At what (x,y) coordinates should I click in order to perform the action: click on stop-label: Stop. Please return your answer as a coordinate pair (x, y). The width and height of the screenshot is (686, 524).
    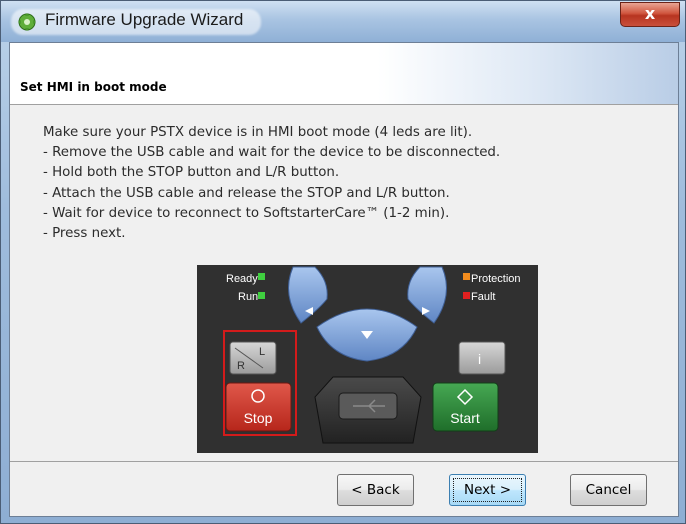
    Looking at the image, I should click on (258, 418).